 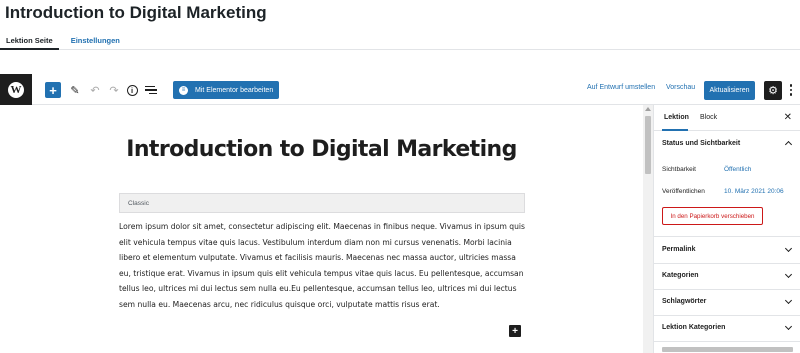 I want to click on details-button: i, so click(x=132, y=90).